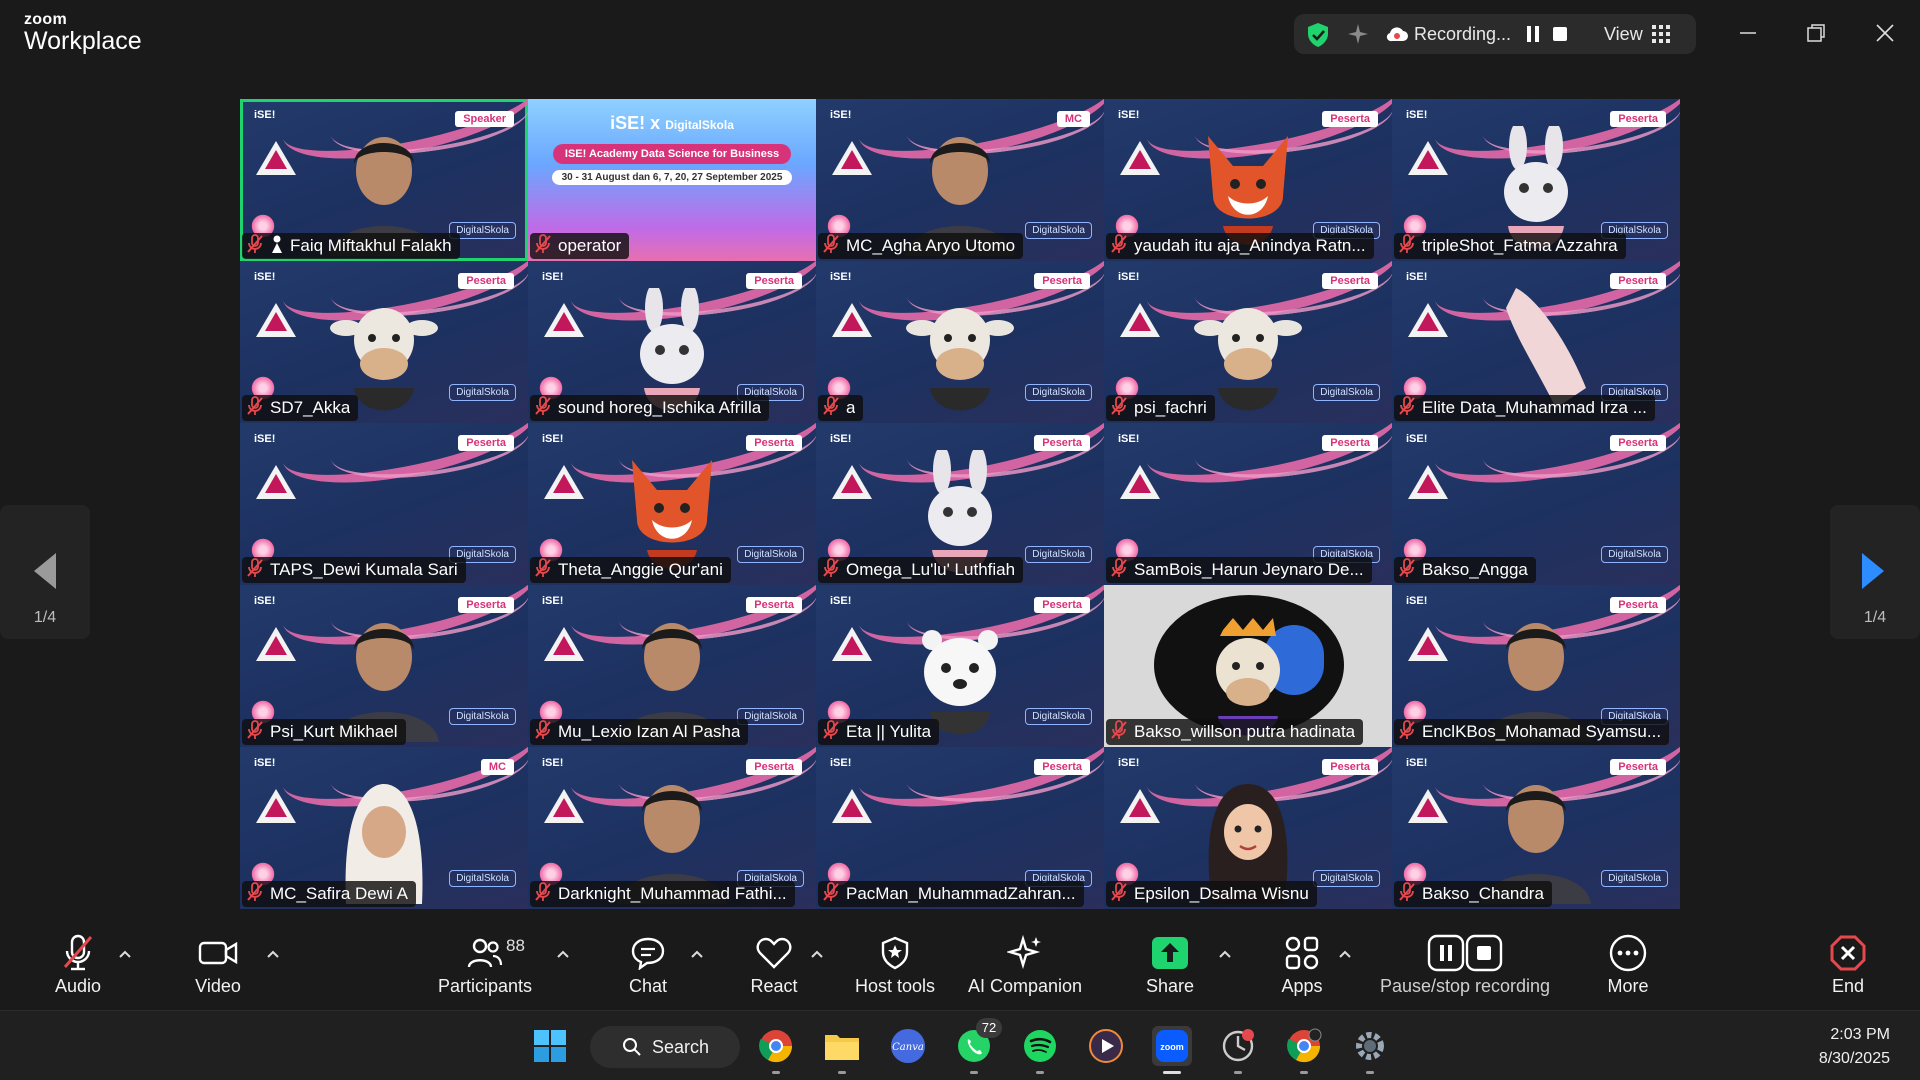 The width and height of the screenshot is (1920, 1080). What do you see at coordinates (485, 965) in the screenshot?
I see `participants-button: Participants` at bounding box center [485, 965].